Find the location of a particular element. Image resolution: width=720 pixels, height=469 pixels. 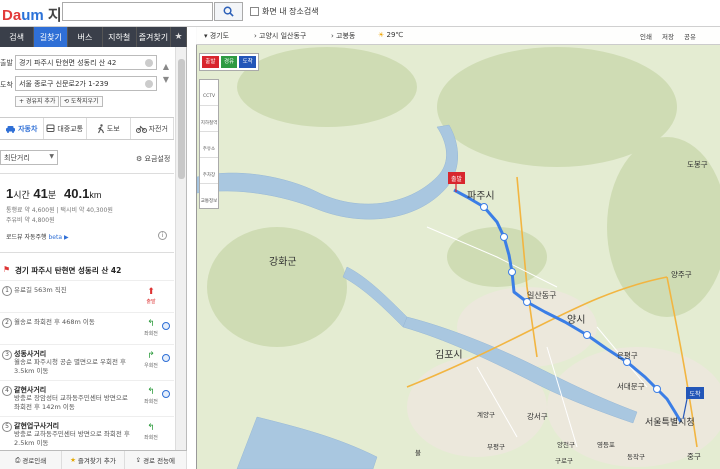

breadcrumb-region-label: 경기도 is located at coordinates (219, 36).